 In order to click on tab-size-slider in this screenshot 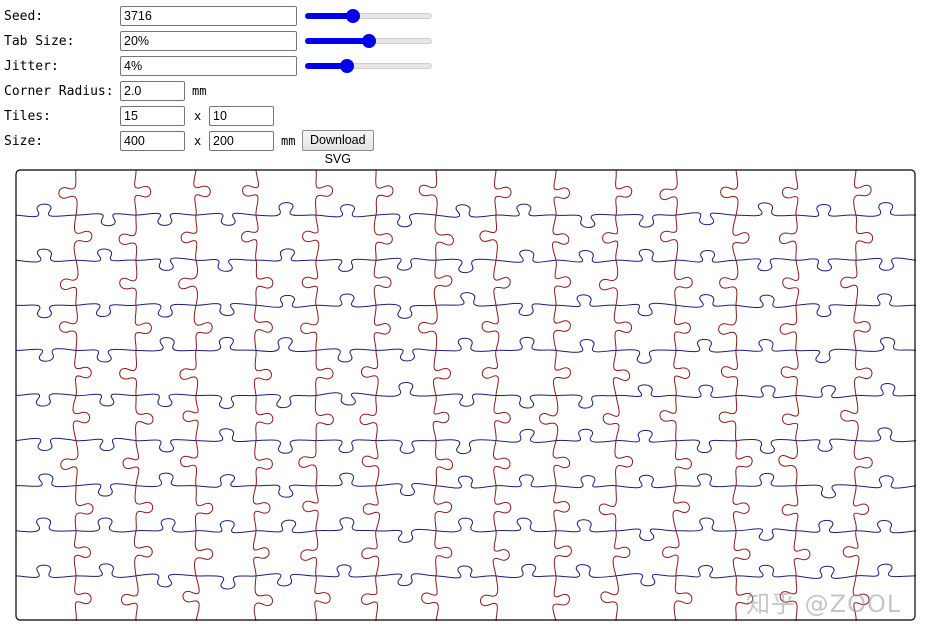, I will do `click(368, 41)`.